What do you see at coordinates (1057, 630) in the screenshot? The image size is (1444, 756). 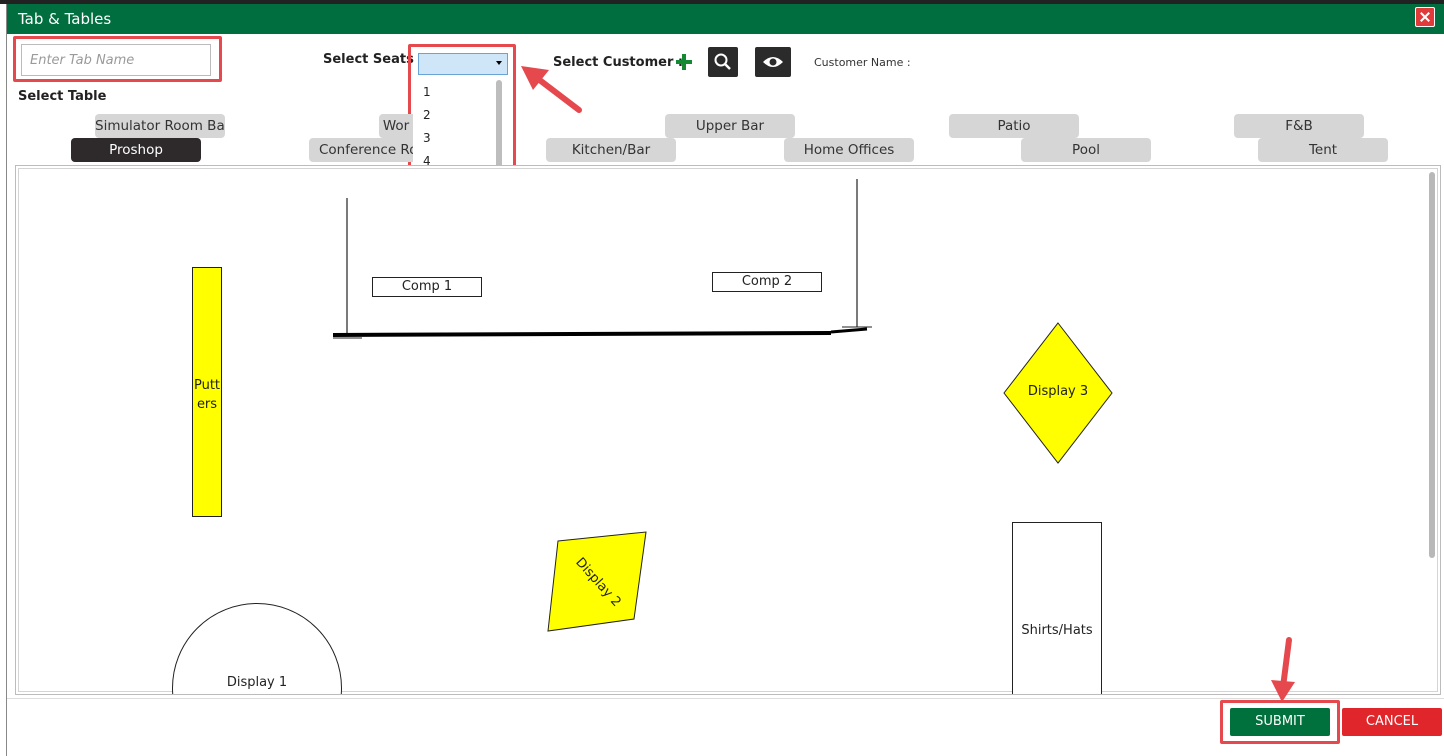 I see `table-shirts-hats-label: Shirts/Hats` at bounding box center [1057, 630].